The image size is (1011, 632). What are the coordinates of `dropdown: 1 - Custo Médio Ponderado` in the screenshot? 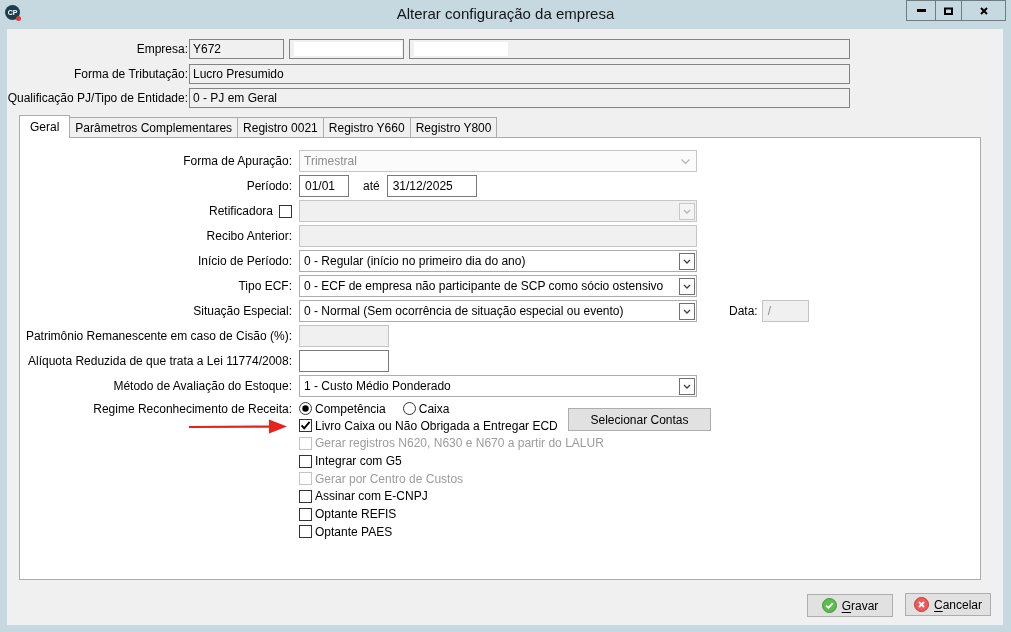 It's located at (498, 386).